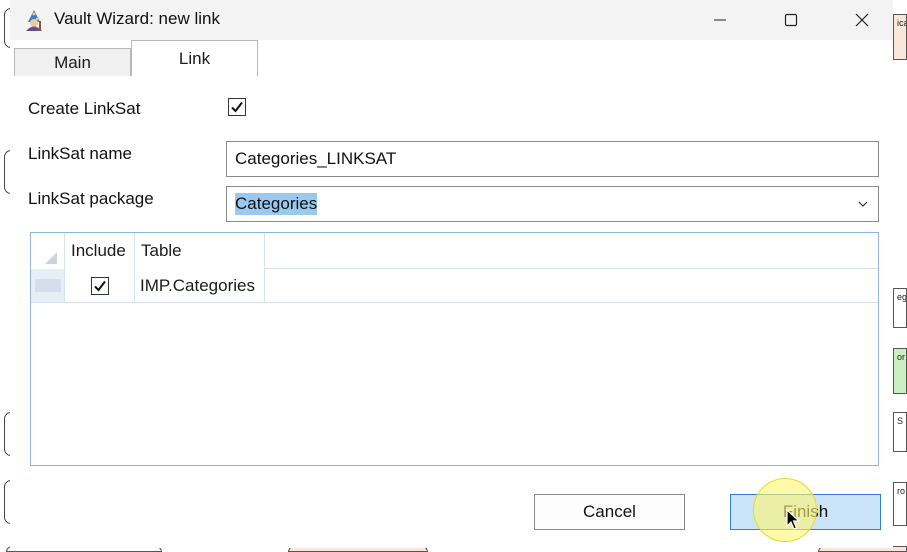  I want to click on maximize-icon, so click(791, 20).